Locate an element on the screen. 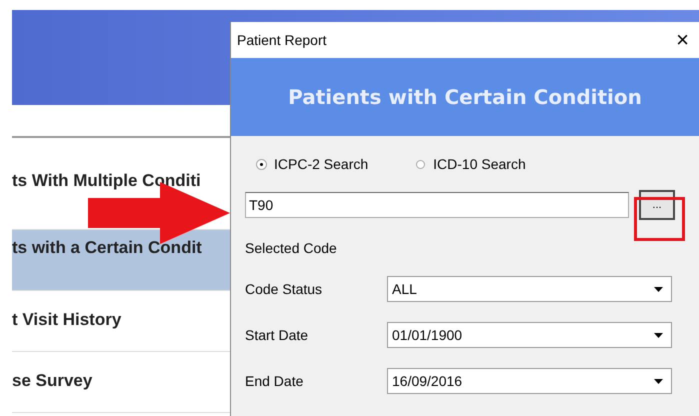 Image resolution: width=699 pixels, height=416 pixels. banner: Patients with Certain Condition is located at coordinates (465, 97).